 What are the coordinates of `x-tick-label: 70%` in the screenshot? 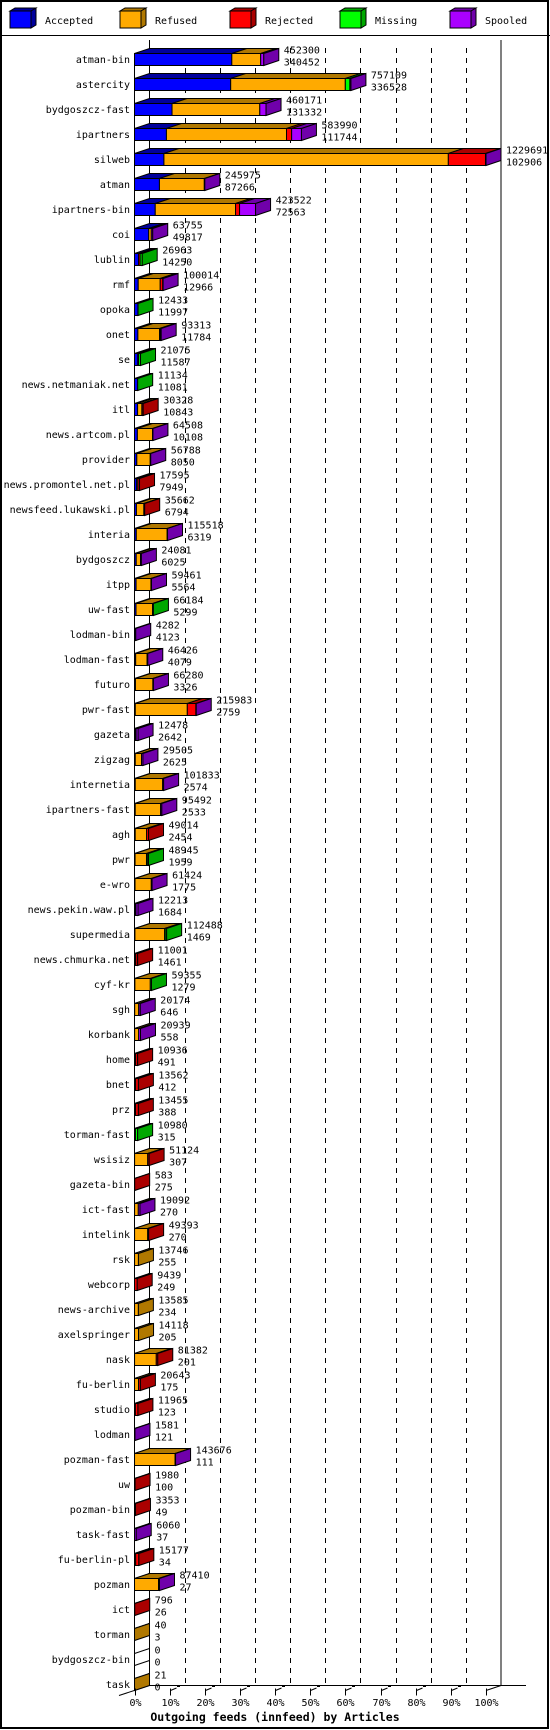 It's located at (381, 1703).